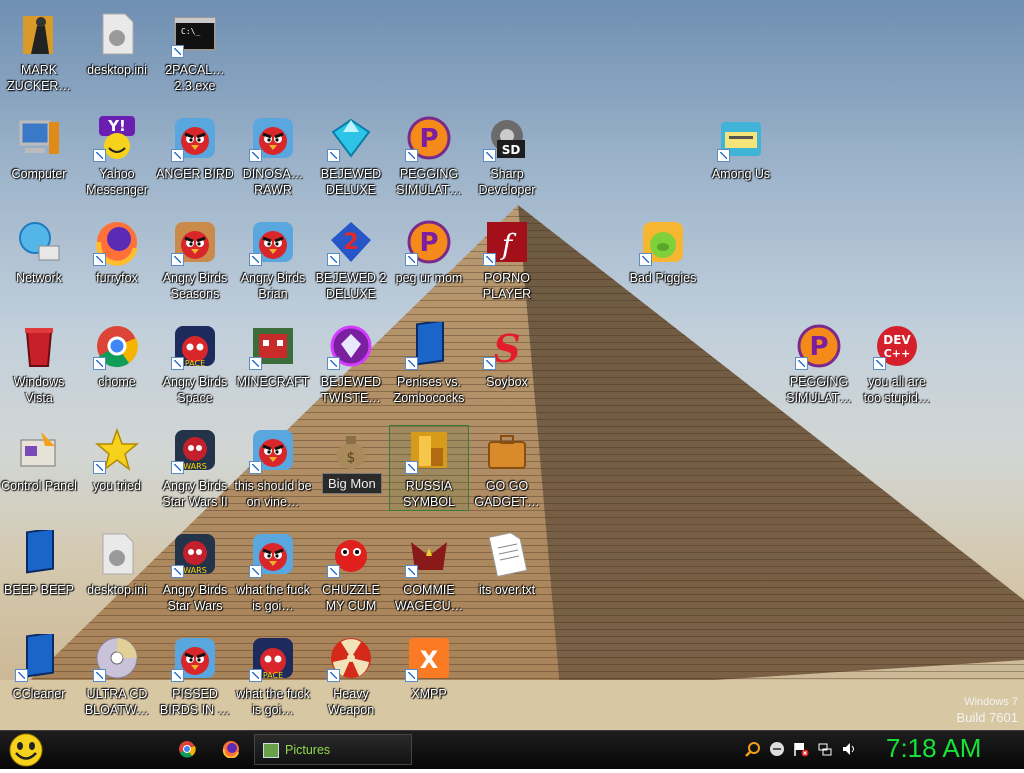 The width and height of the screenshot is (1024, 773). What do you see at coordinates (352, 483) in the screenshot?
I see `icon-tooltip: Big Mon` at bounding box center [352, 483].